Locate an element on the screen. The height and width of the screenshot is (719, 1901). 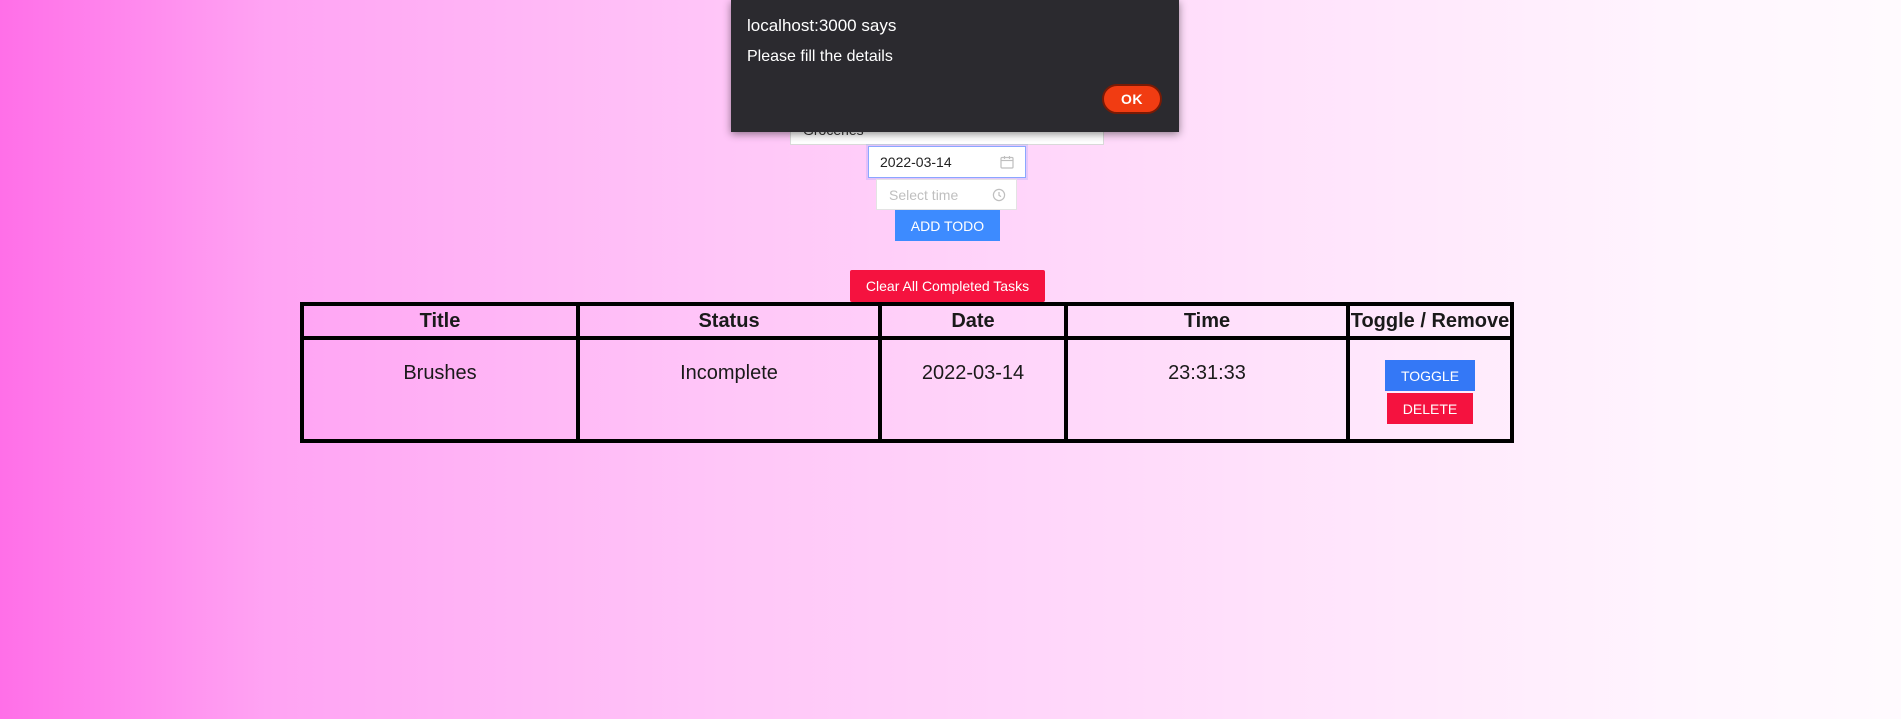
table-header-row: Title Status Date Time Toggle / Remove is located at coordinates (907, 321).